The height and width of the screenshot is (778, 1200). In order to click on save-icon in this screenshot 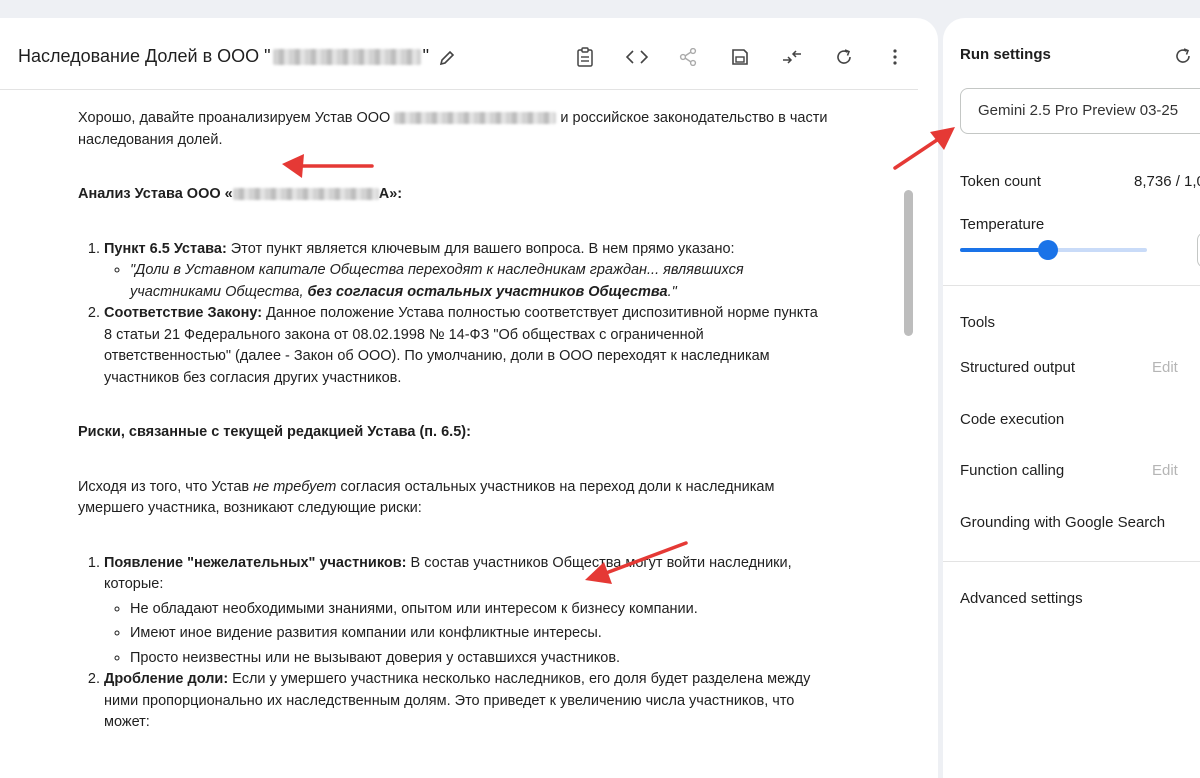, I will do `click(740, 57)`.